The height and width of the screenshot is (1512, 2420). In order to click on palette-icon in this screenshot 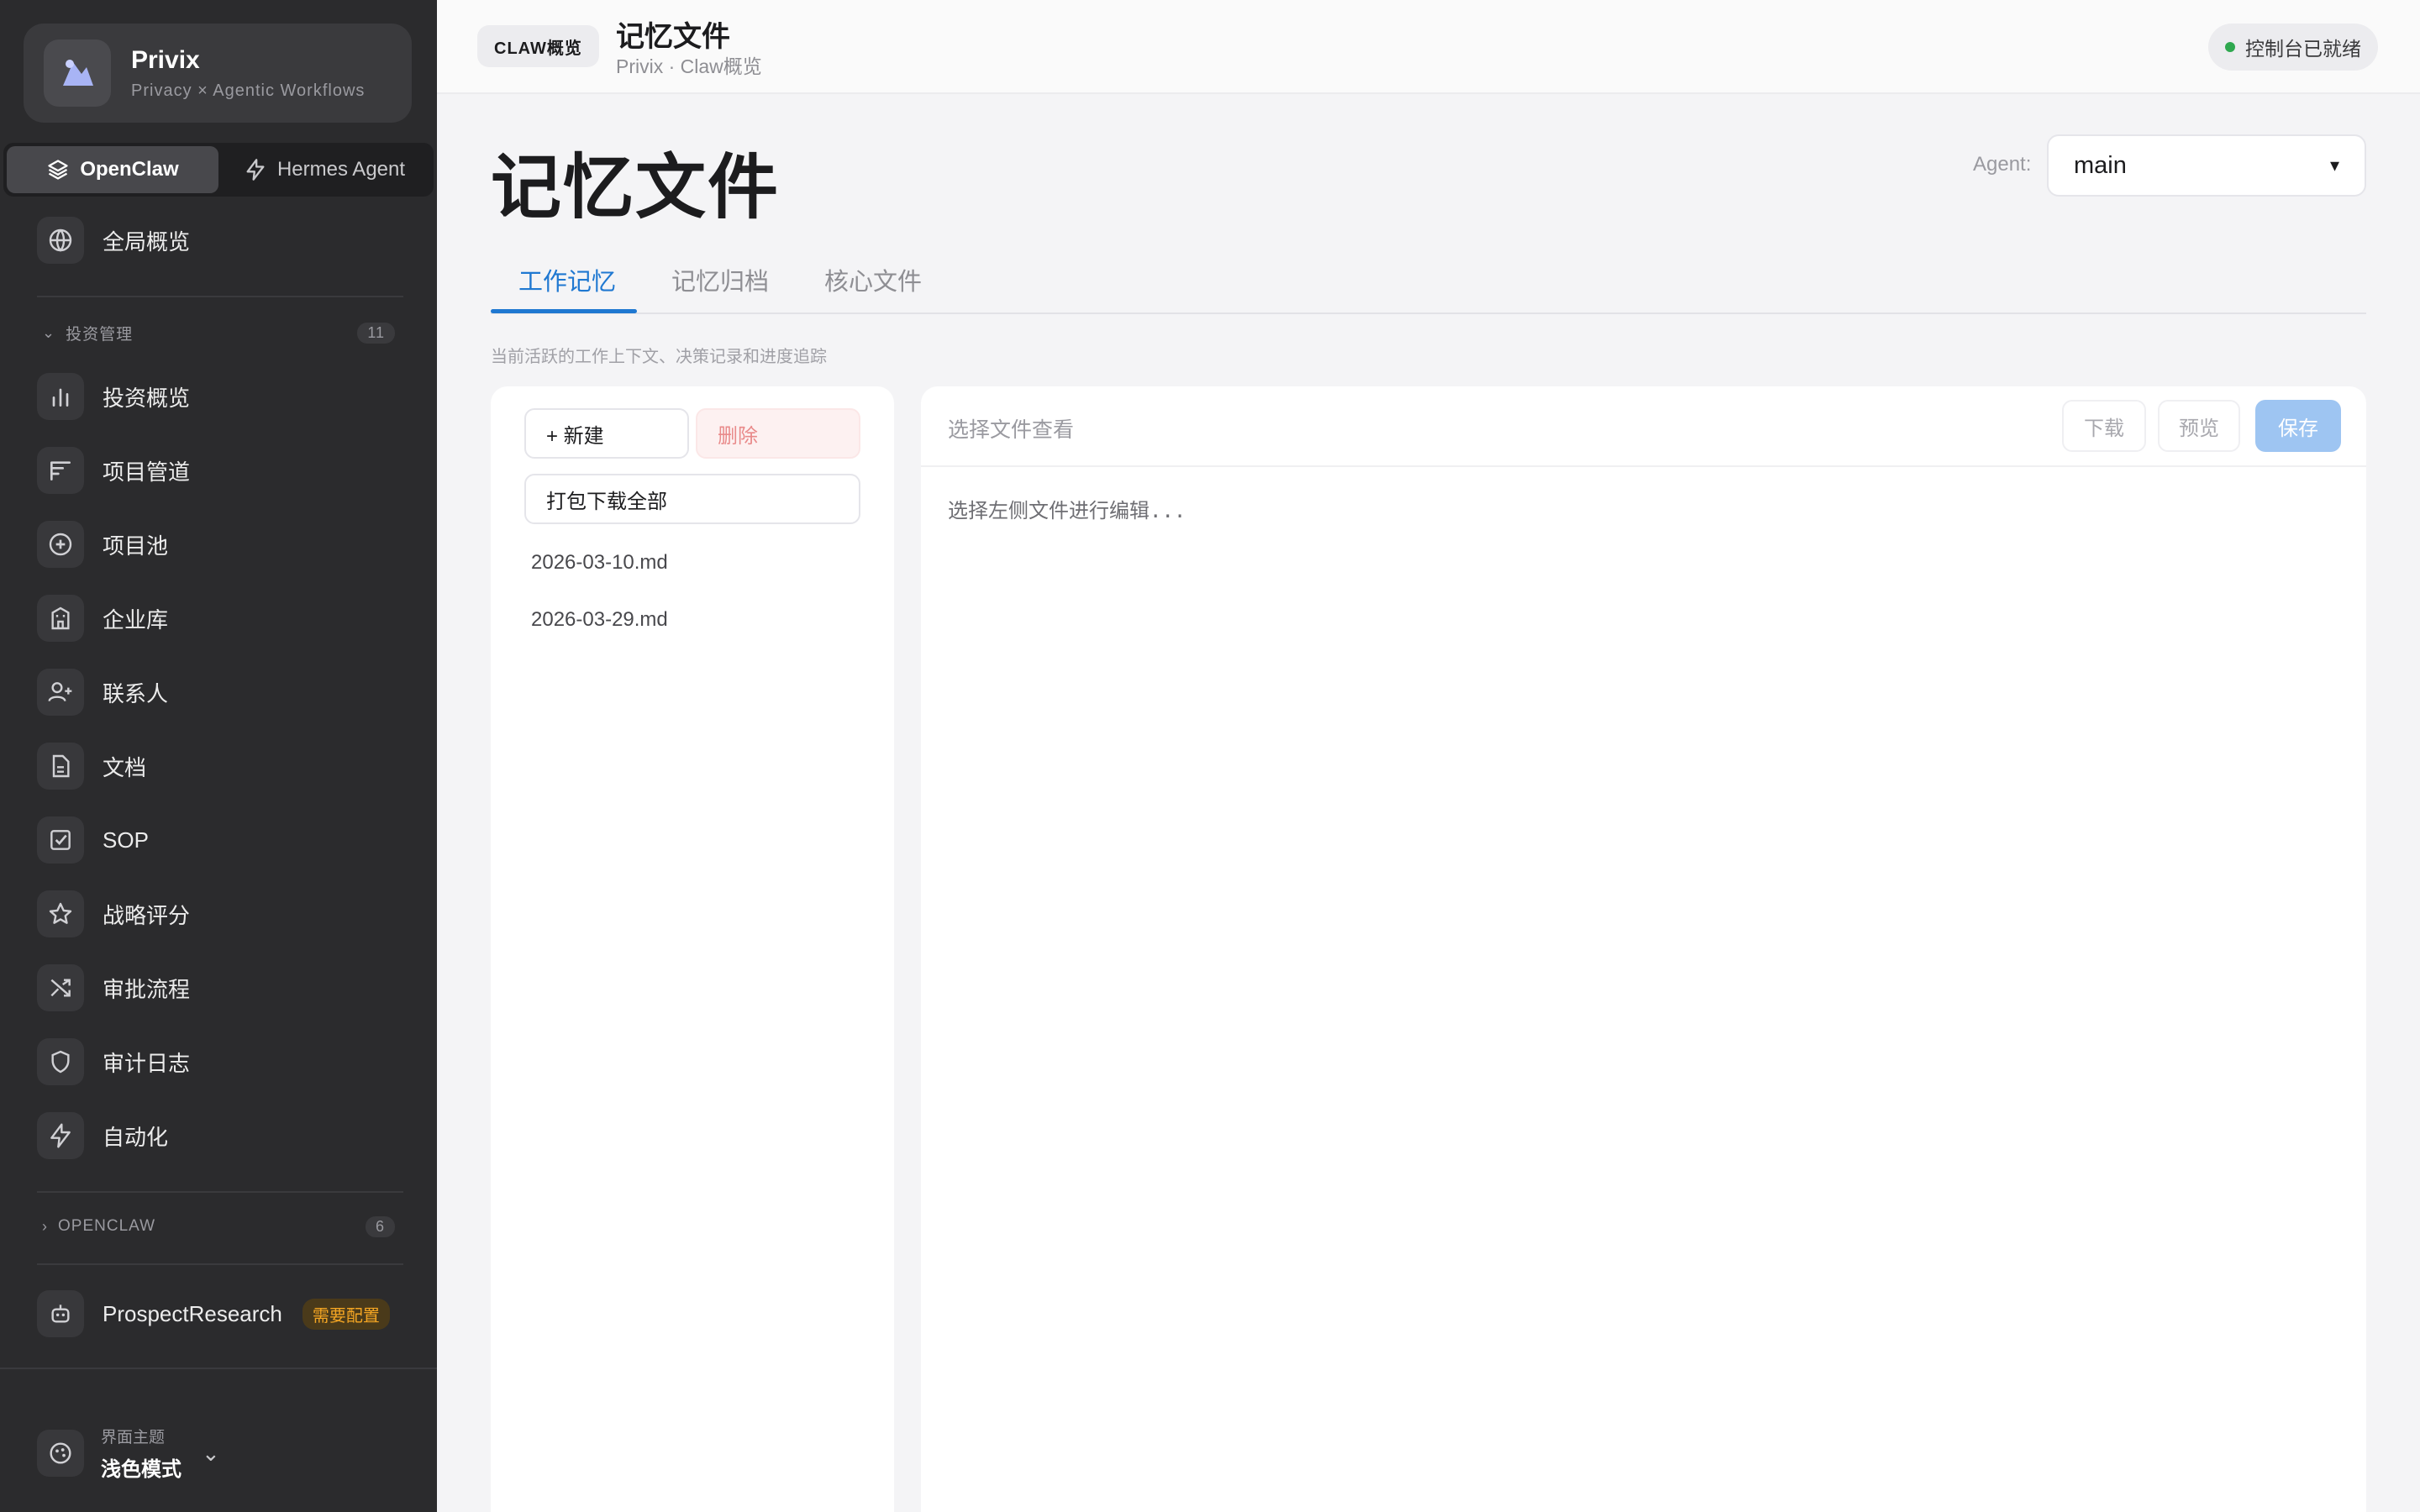, I will do `click(60, 1453)`.